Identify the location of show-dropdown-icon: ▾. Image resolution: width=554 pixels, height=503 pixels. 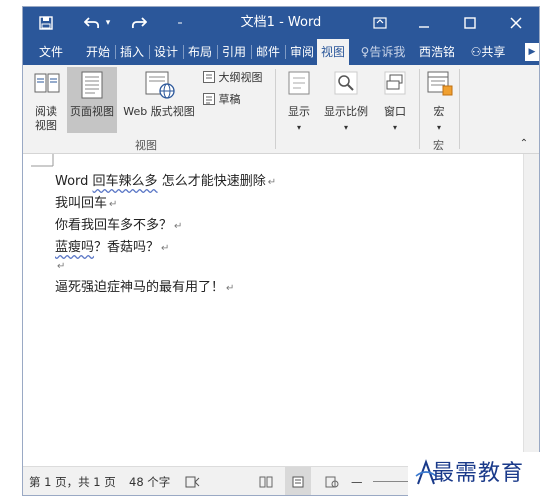
(298, 127).